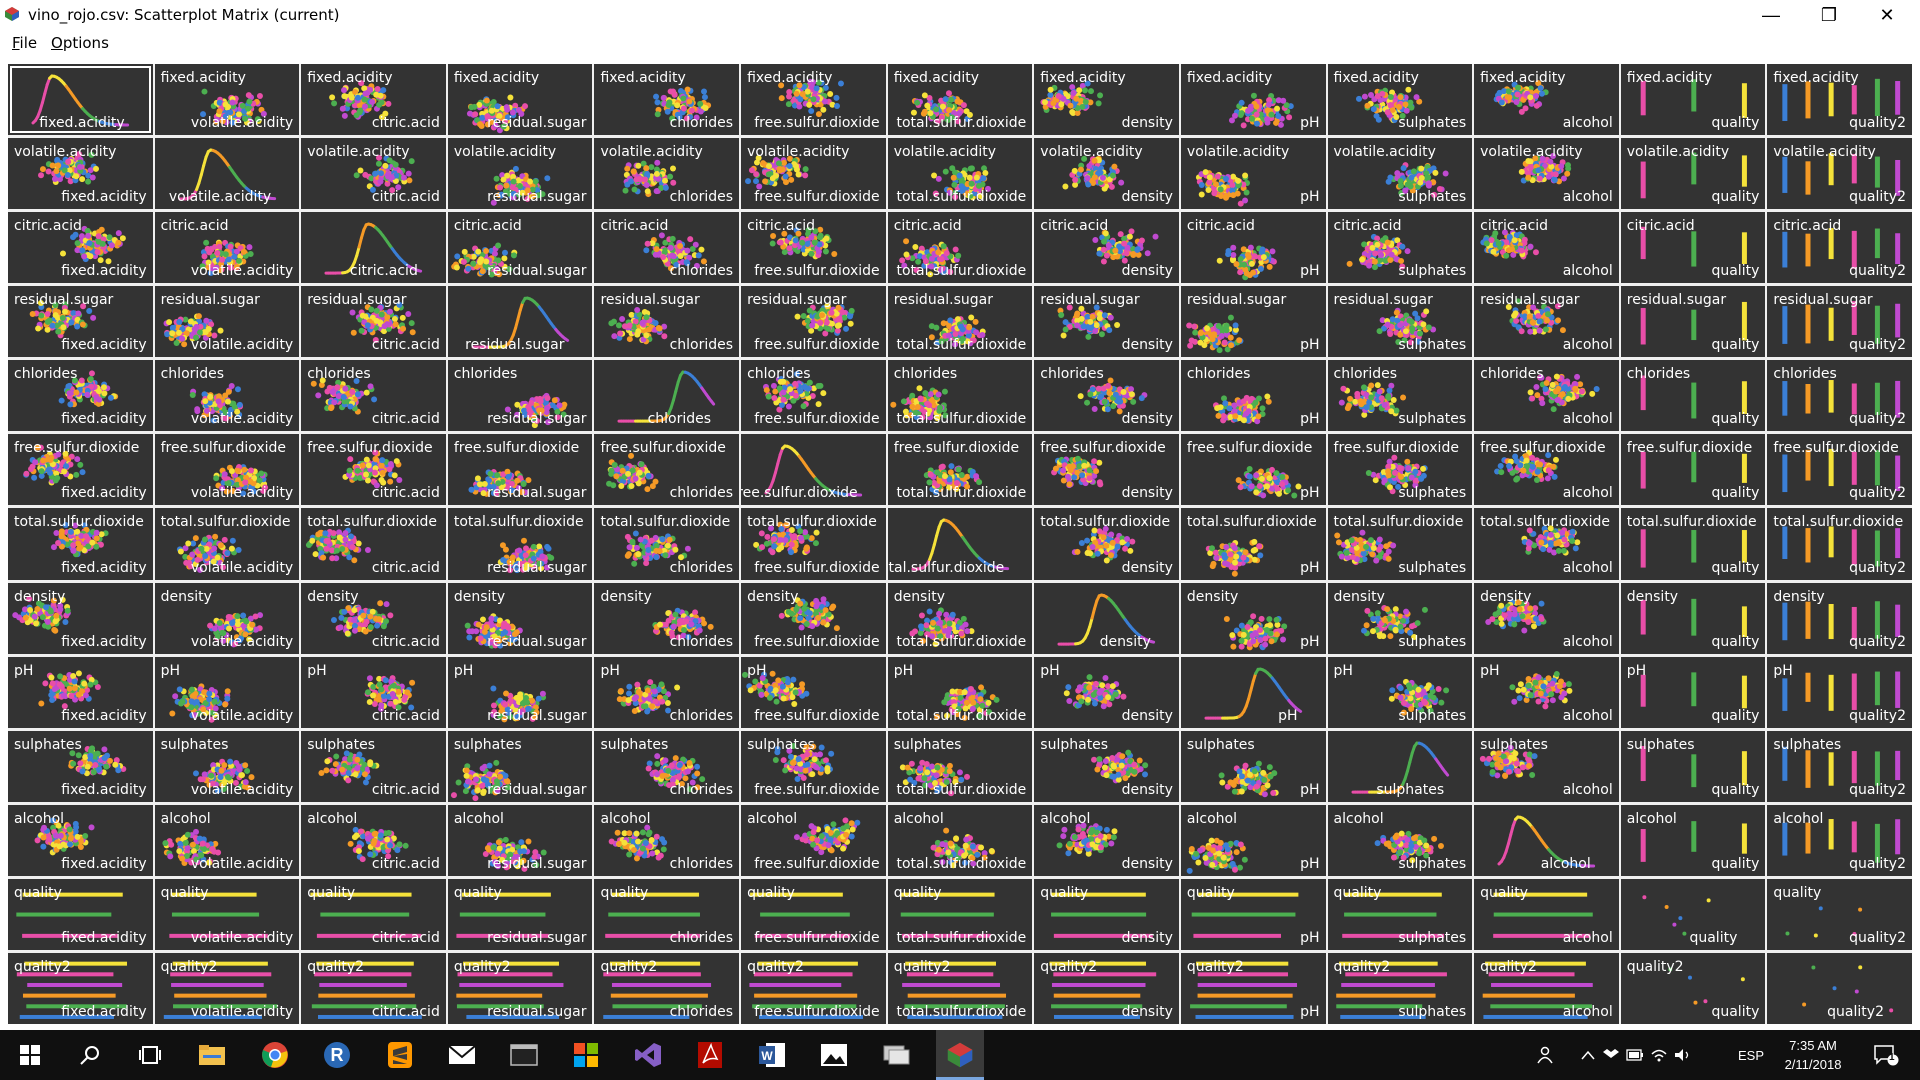  I want to click on plot-cell-fixed-acidity-vs-alcohol: fixed.acidity alcohol, so click(1546, 100).